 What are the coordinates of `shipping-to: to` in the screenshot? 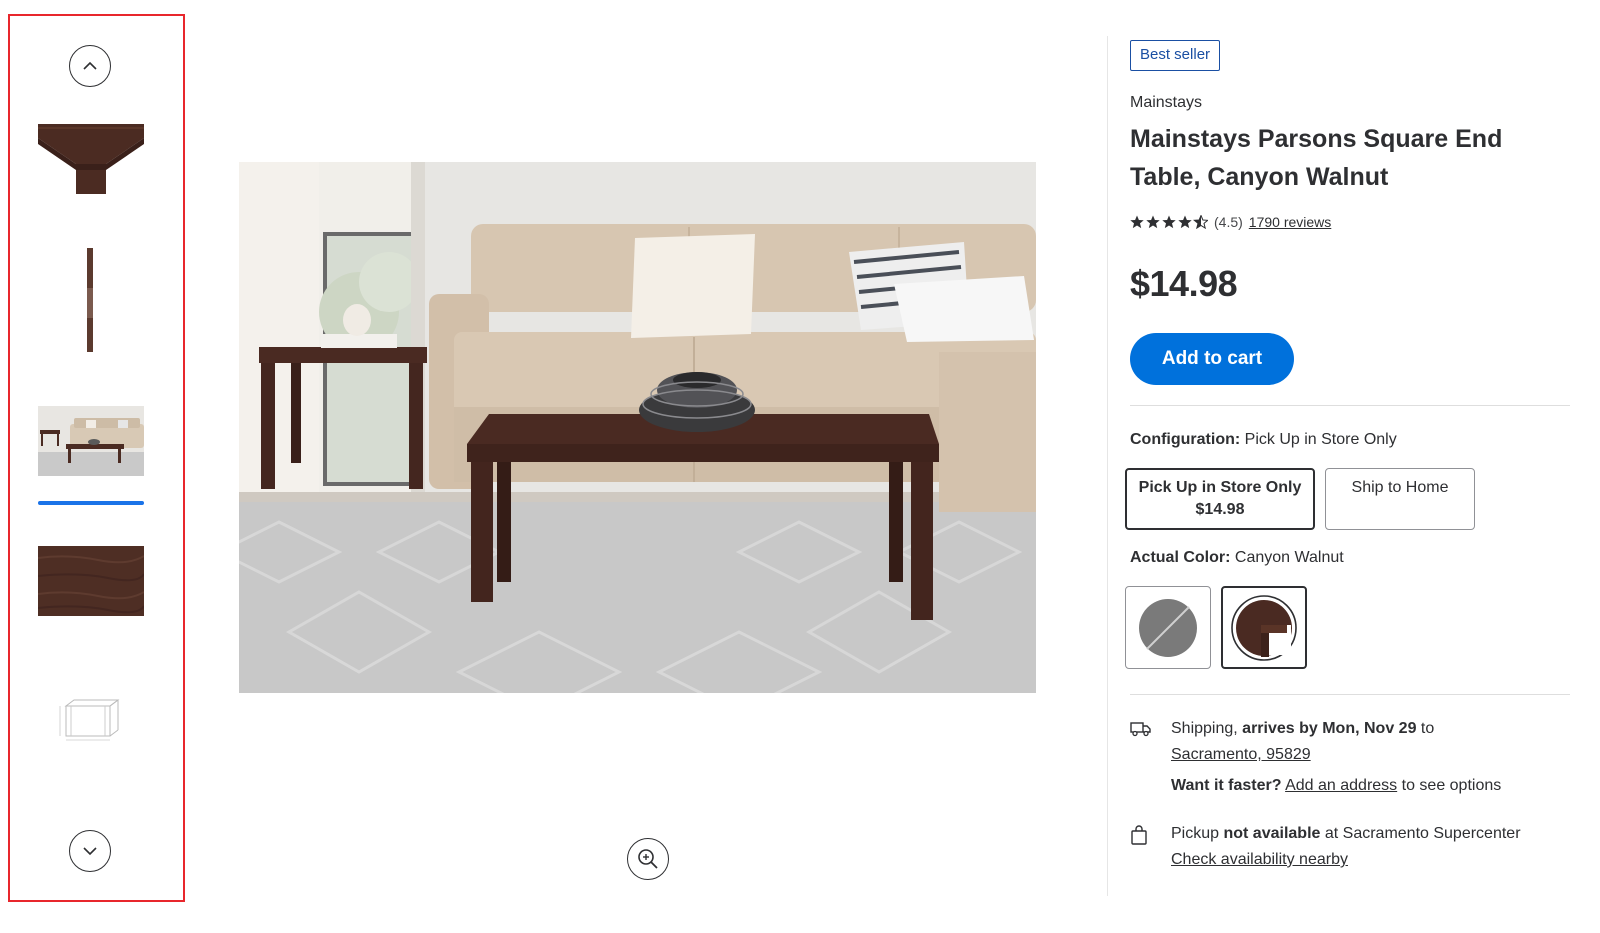 It's located at (1427, 728).